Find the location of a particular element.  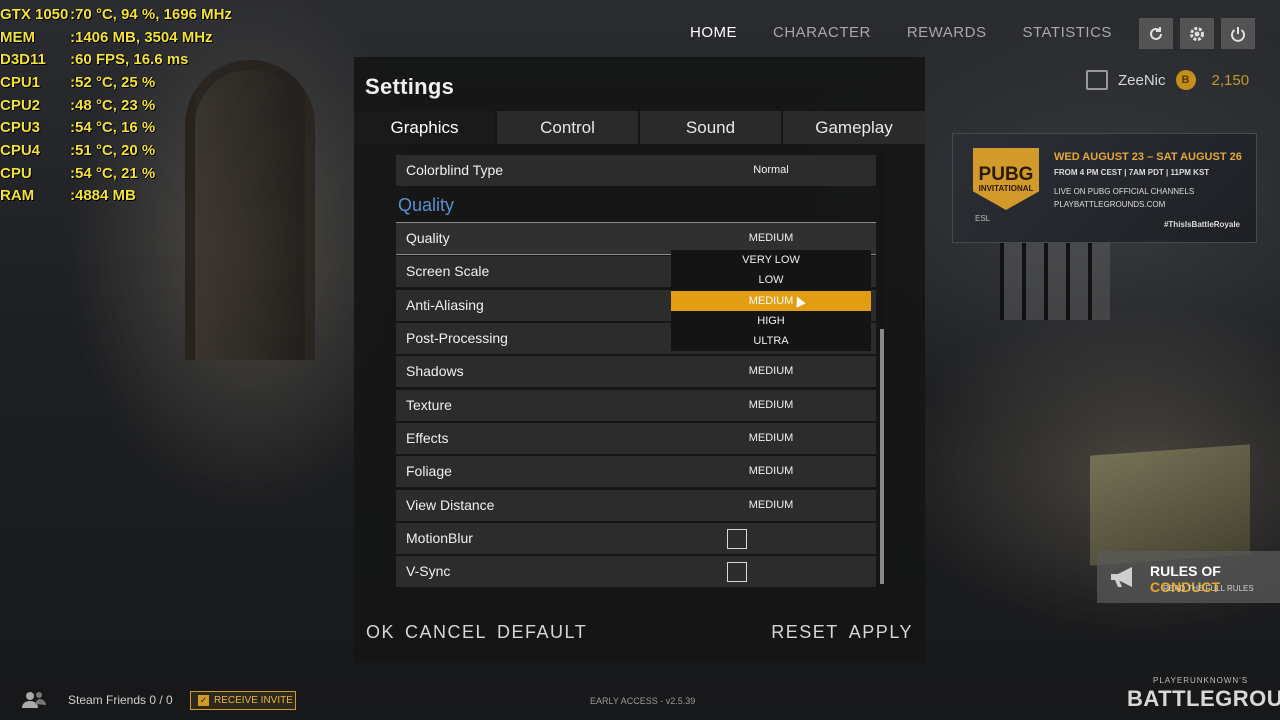

tab-graphics: Graphics is located at coordinates (424, 127).